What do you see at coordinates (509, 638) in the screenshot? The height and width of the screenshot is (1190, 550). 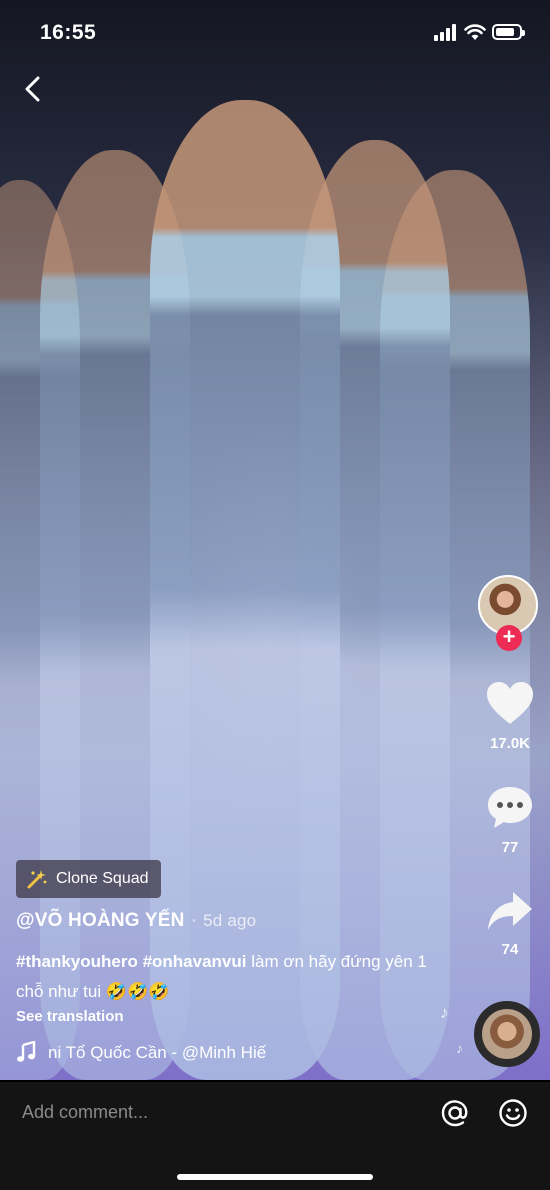 I see `follow-button: +` at bounding box center [509, 638].